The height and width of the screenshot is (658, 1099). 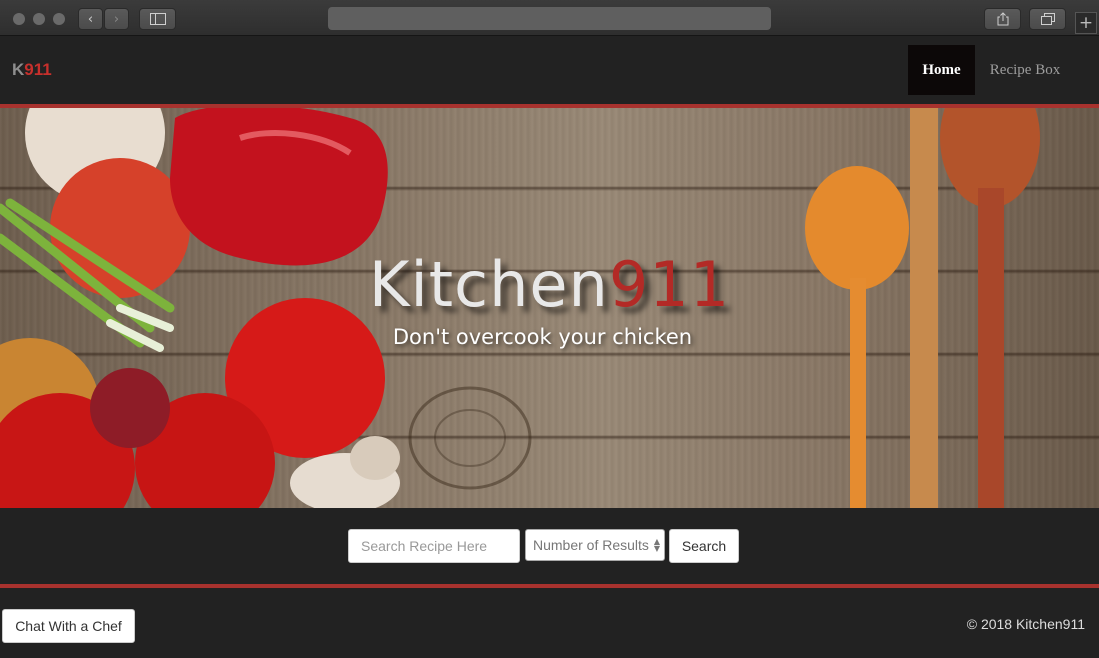 What do you see at coordinates (549, 70) in the screenshot?
I see `app-navbar: K911 Home Recipe Box` at bounding box center [549, 70].